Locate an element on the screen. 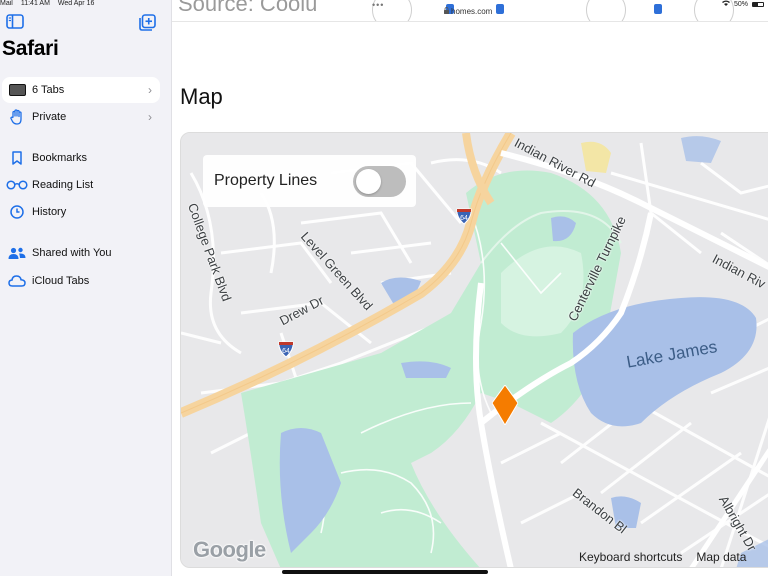 The image size is (768, 576). property-marker-icon is located at coordinates (505, 405).